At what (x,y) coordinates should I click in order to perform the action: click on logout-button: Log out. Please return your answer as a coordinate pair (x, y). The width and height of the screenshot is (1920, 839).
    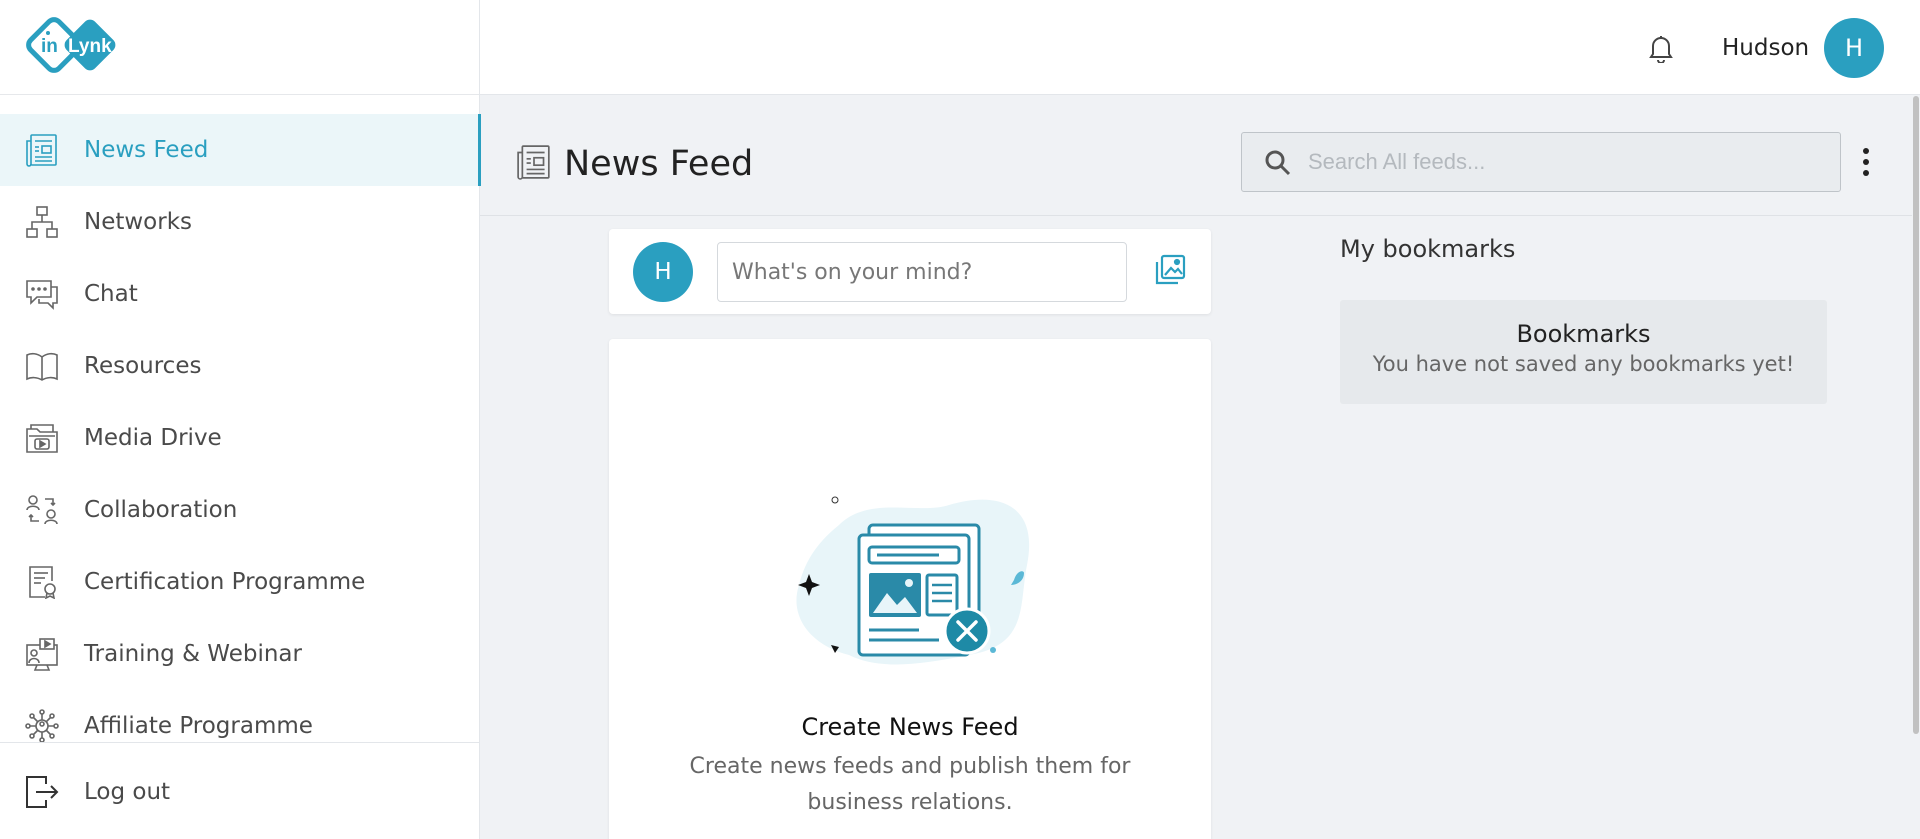
    Looking at the image, I should click on (239, 791).